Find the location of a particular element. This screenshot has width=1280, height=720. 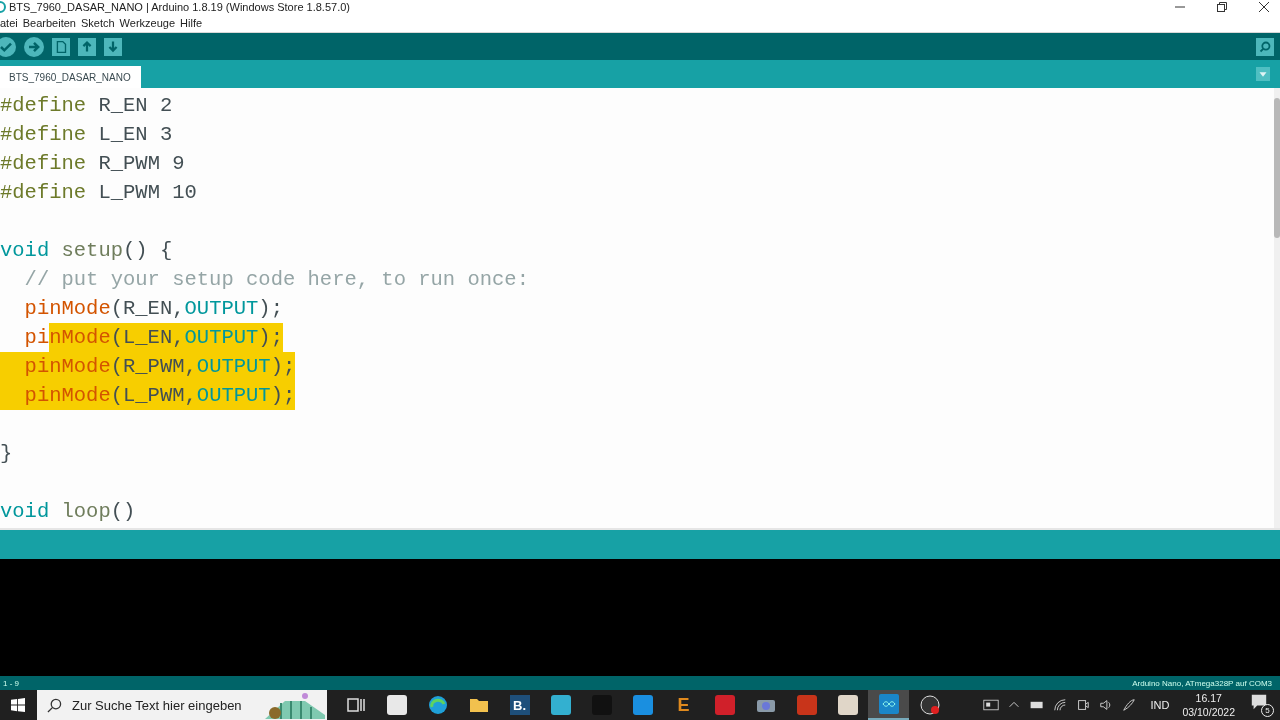

app-icon: E is located at coordinates (683, 705).